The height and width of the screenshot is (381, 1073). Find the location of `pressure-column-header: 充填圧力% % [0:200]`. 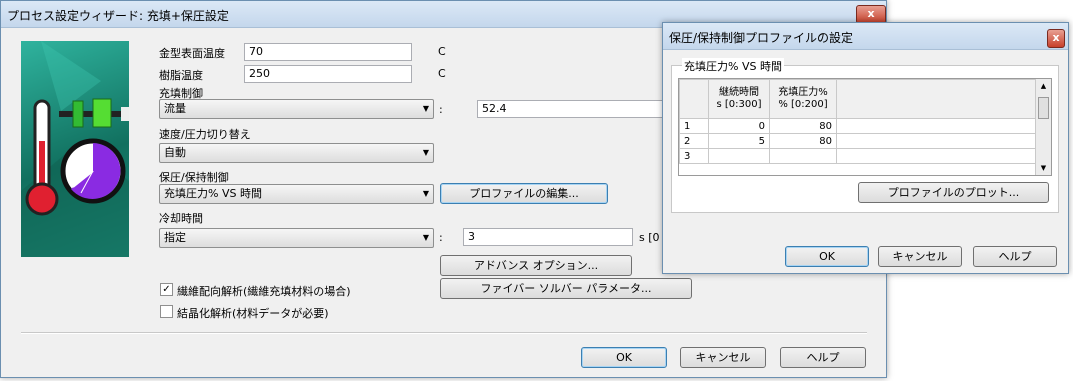

pressure-column-header: 充填圧力% % [0:200] is located at coordinates (803, 99).